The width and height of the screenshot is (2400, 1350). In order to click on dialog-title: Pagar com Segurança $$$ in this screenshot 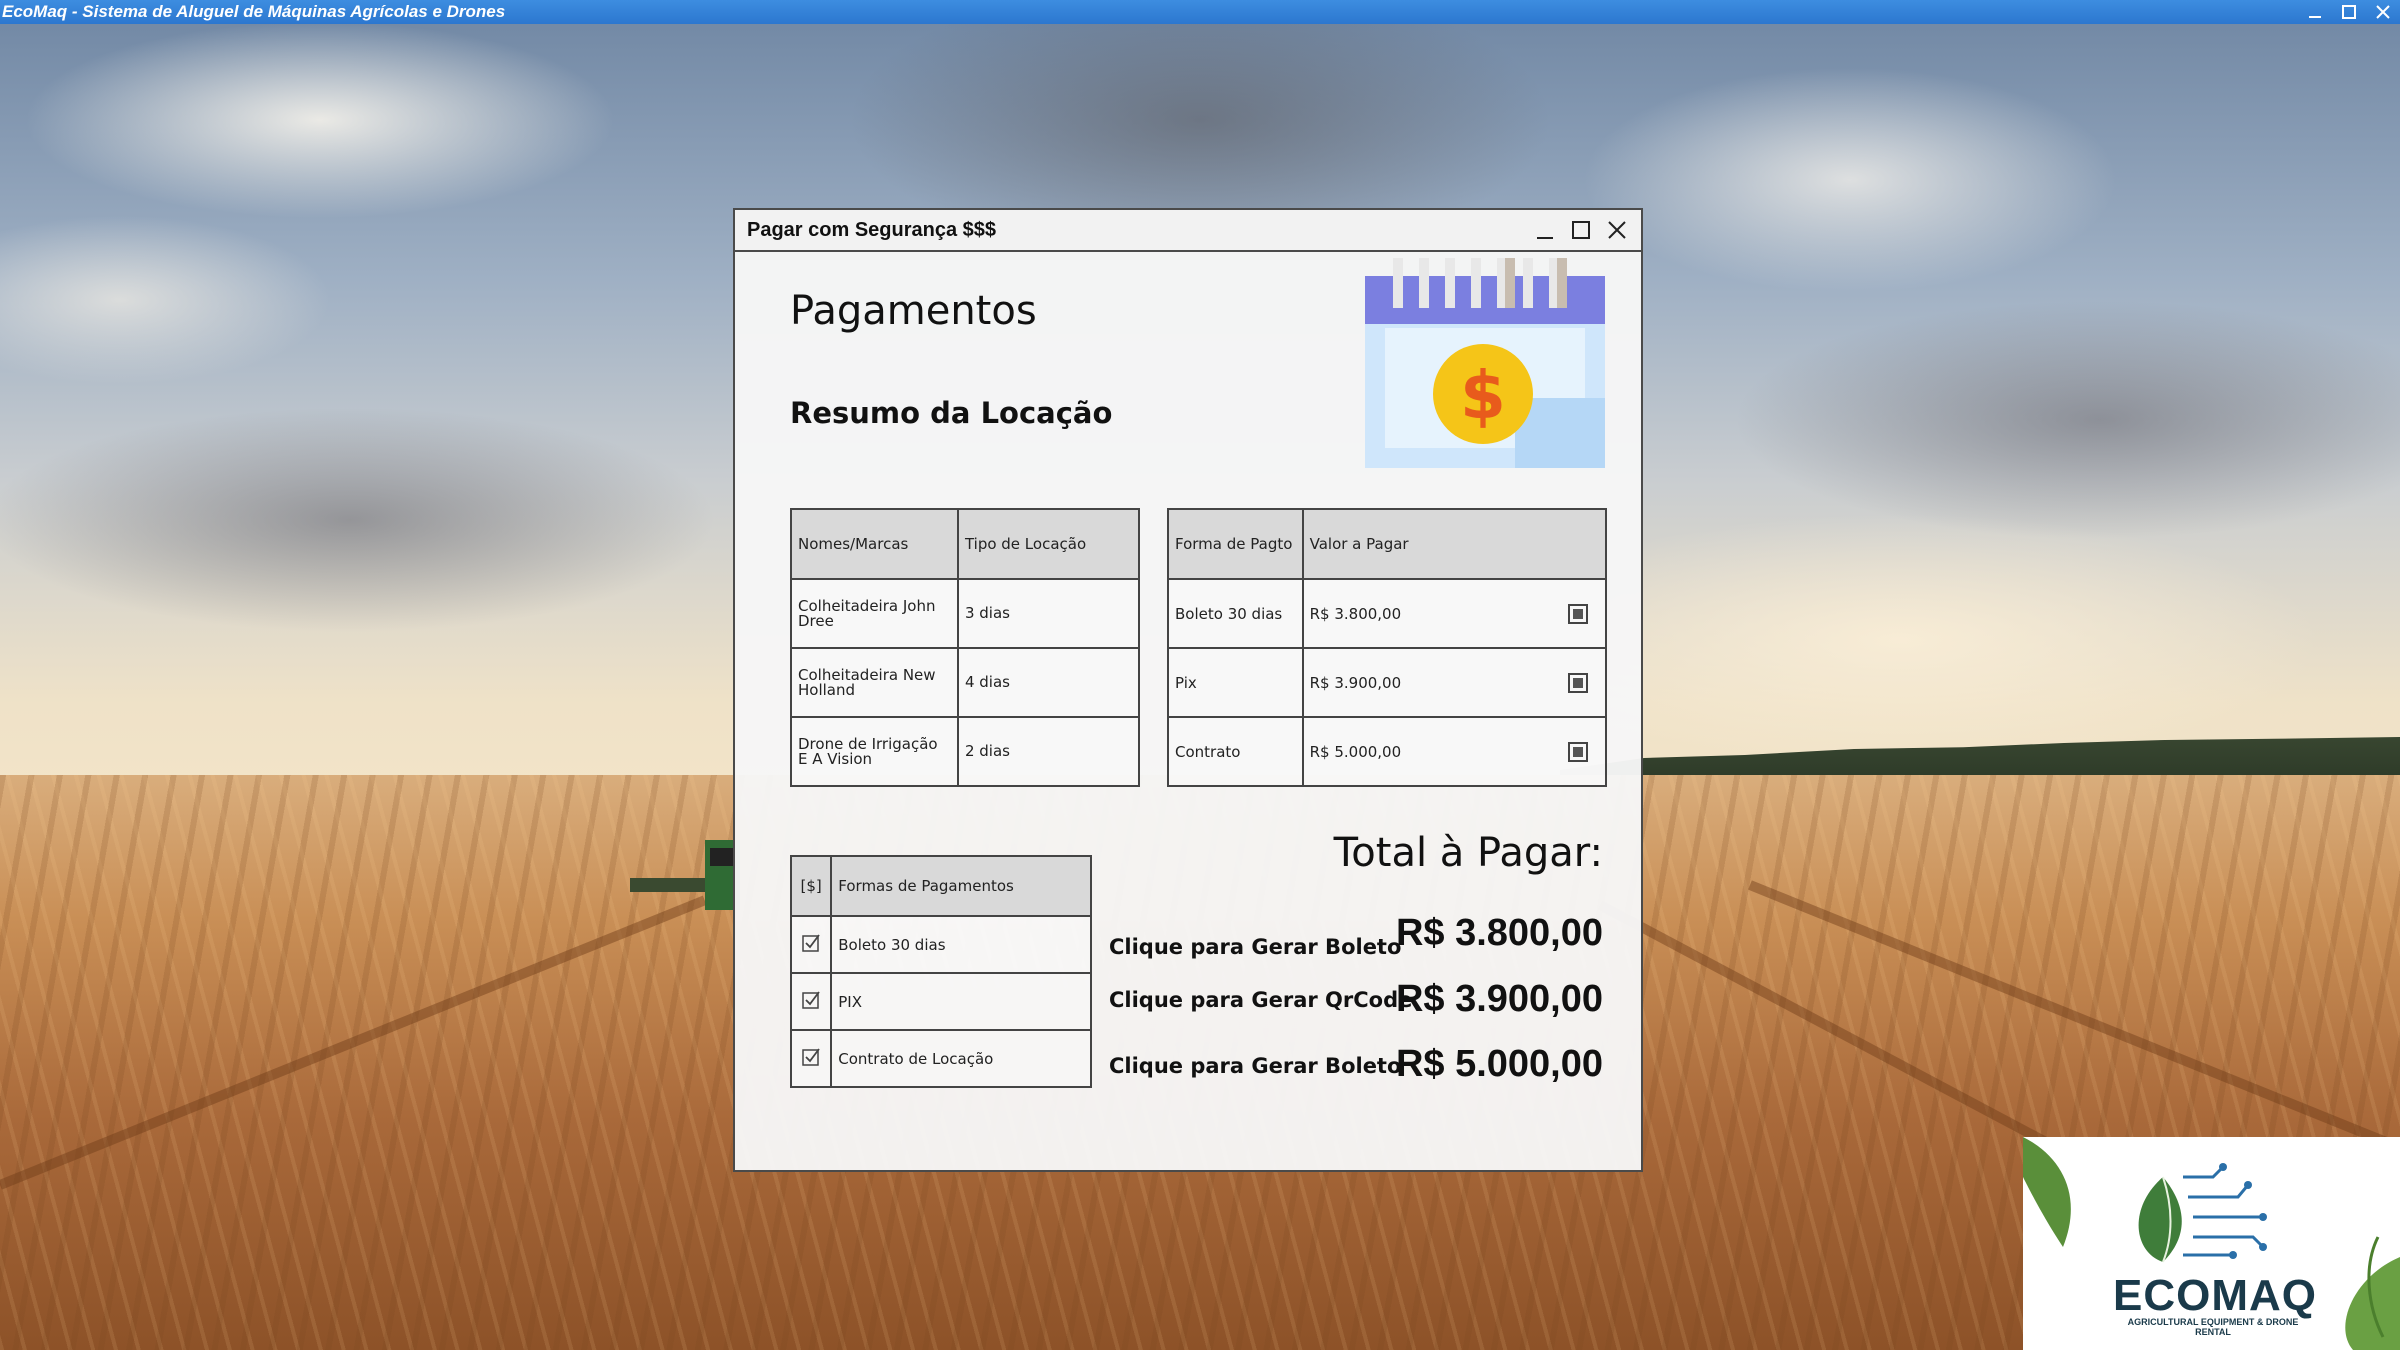, I will do `click(872, 229)`.